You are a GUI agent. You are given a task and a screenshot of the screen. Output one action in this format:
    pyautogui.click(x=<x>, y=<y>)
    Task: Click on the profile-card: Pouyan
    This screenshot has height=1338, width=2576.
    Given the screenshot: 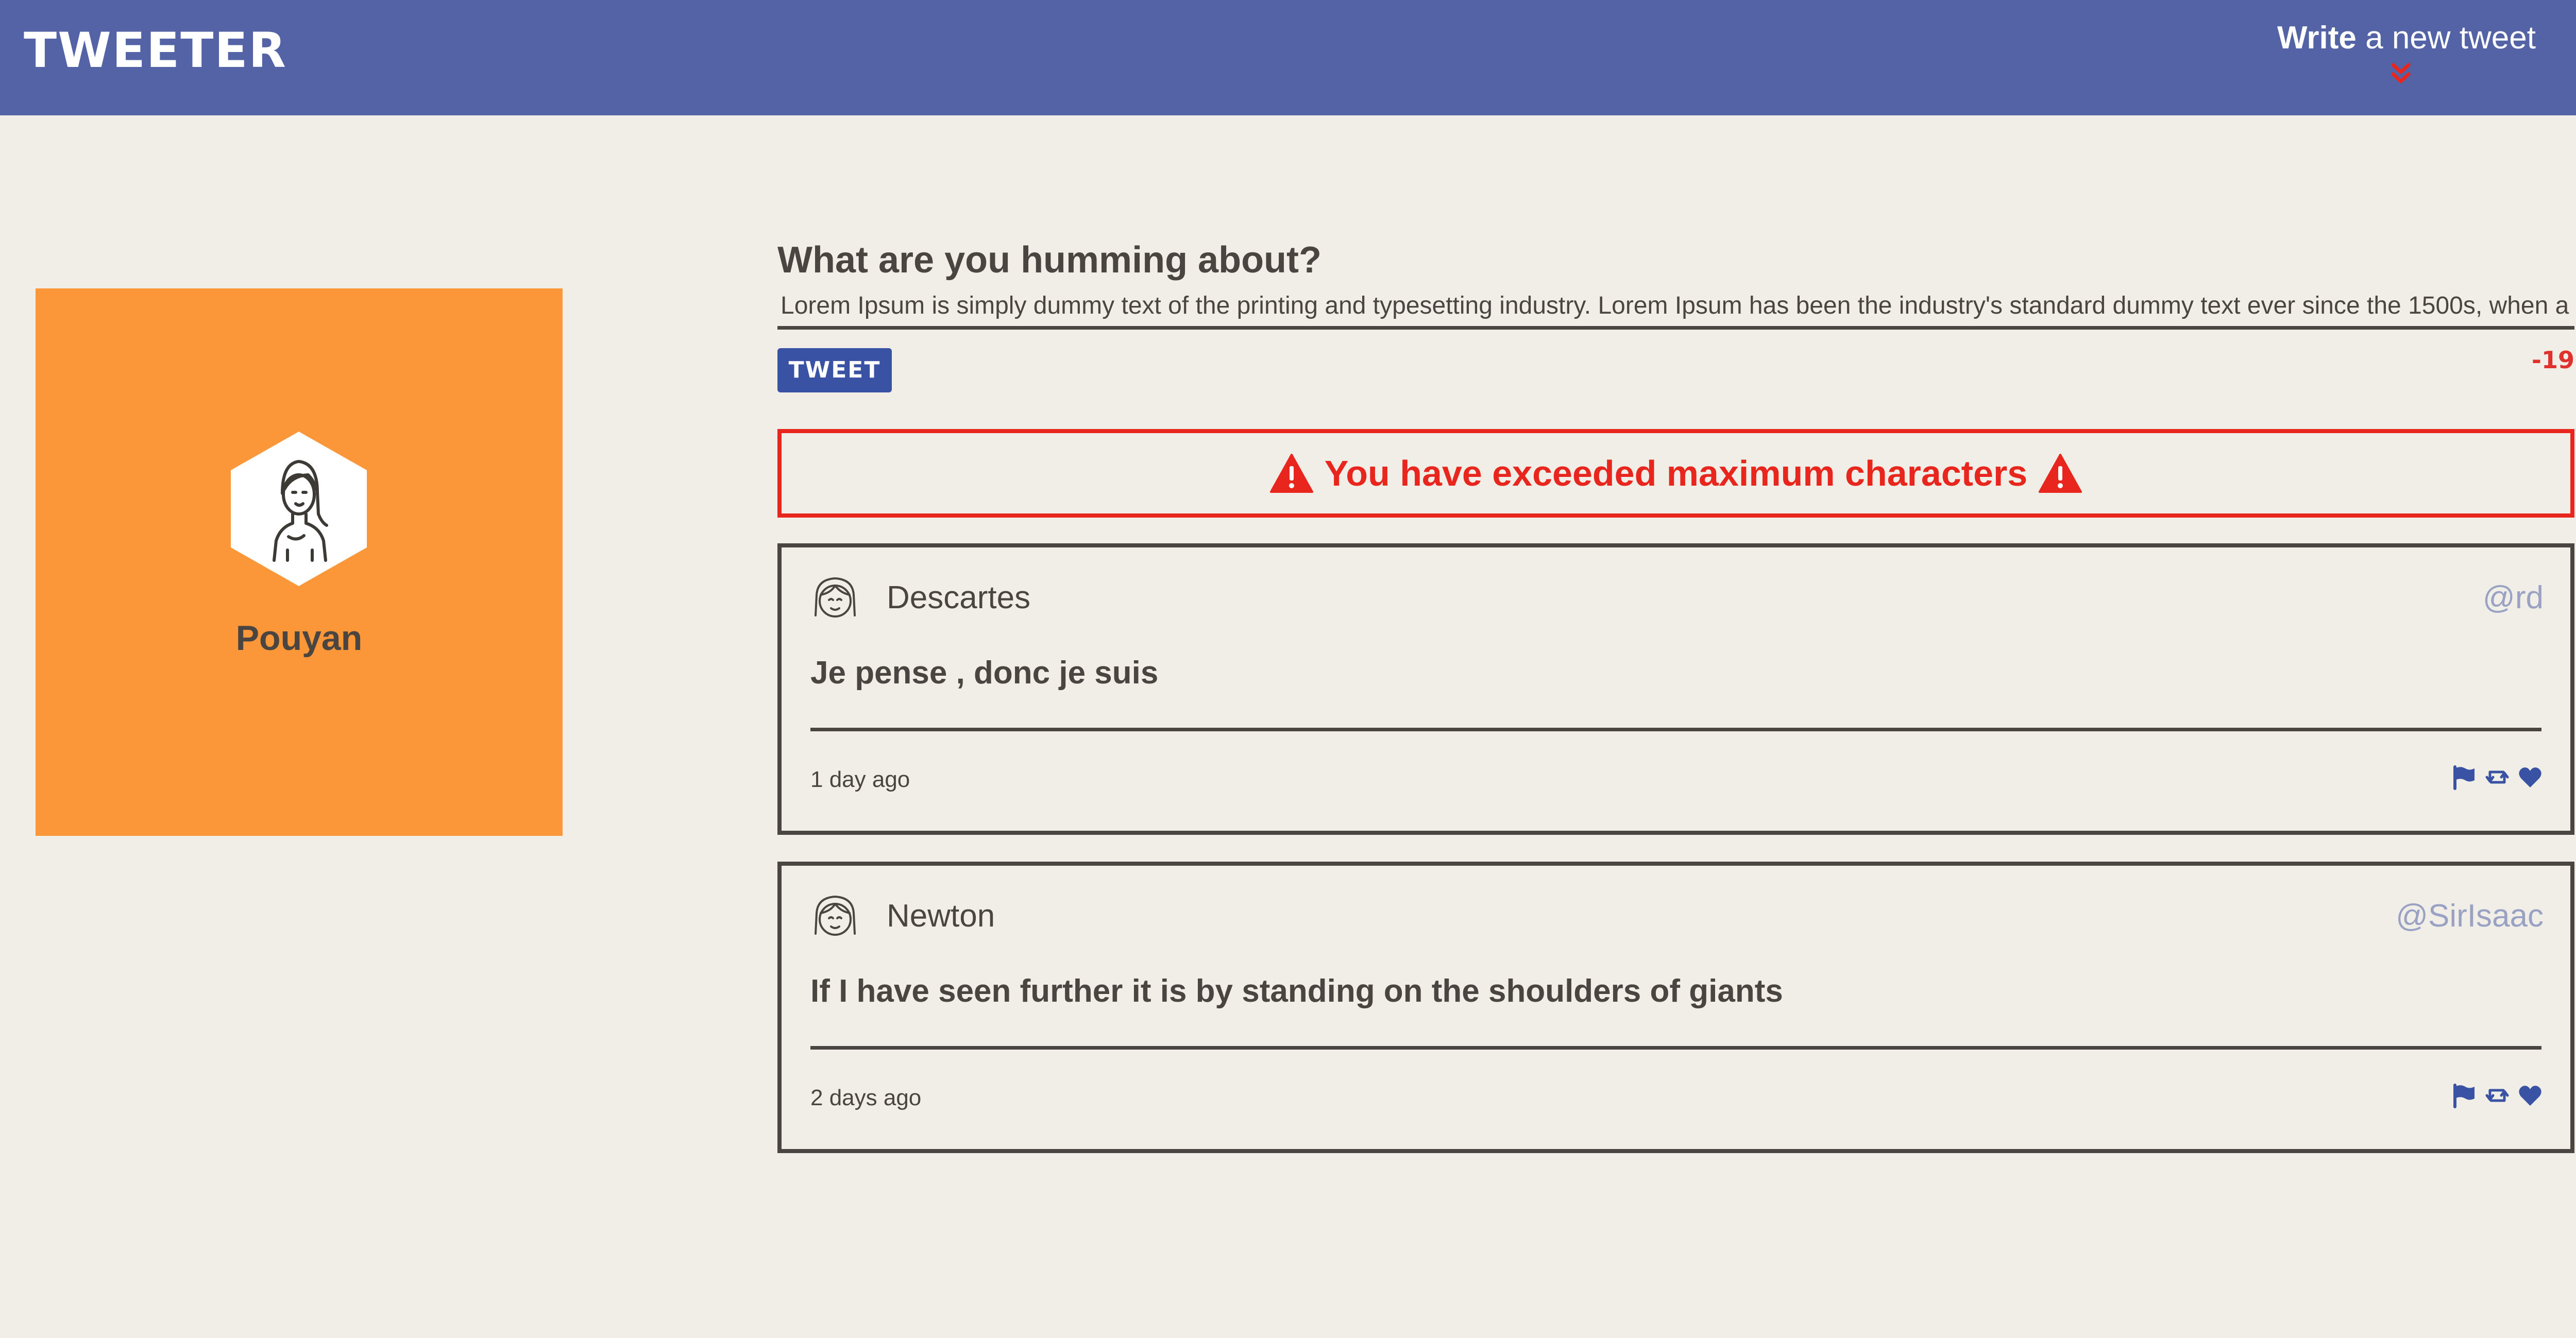 What is the action you would take?
    pyautogui.click(x=299, y=562)
    